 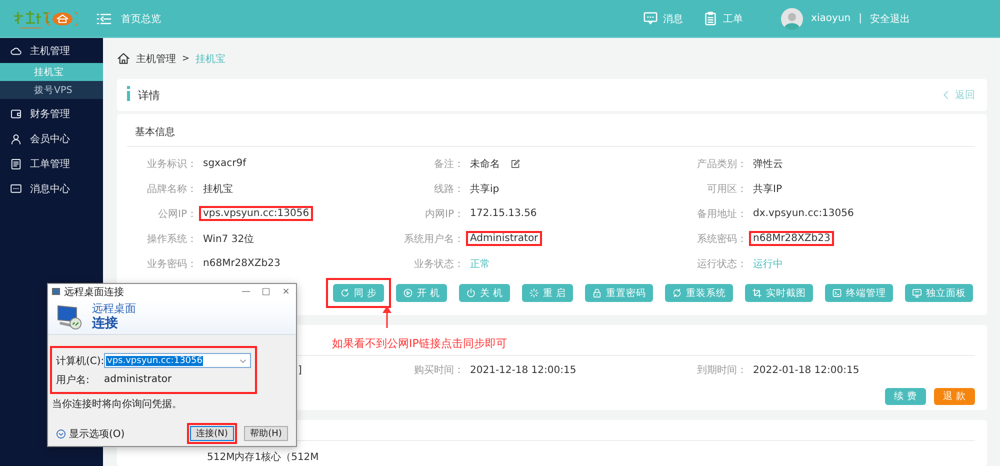 What do you see at coordinates (61, 433) in the screenshot?
I see `expand-icon` at bounding box center [61, 433].